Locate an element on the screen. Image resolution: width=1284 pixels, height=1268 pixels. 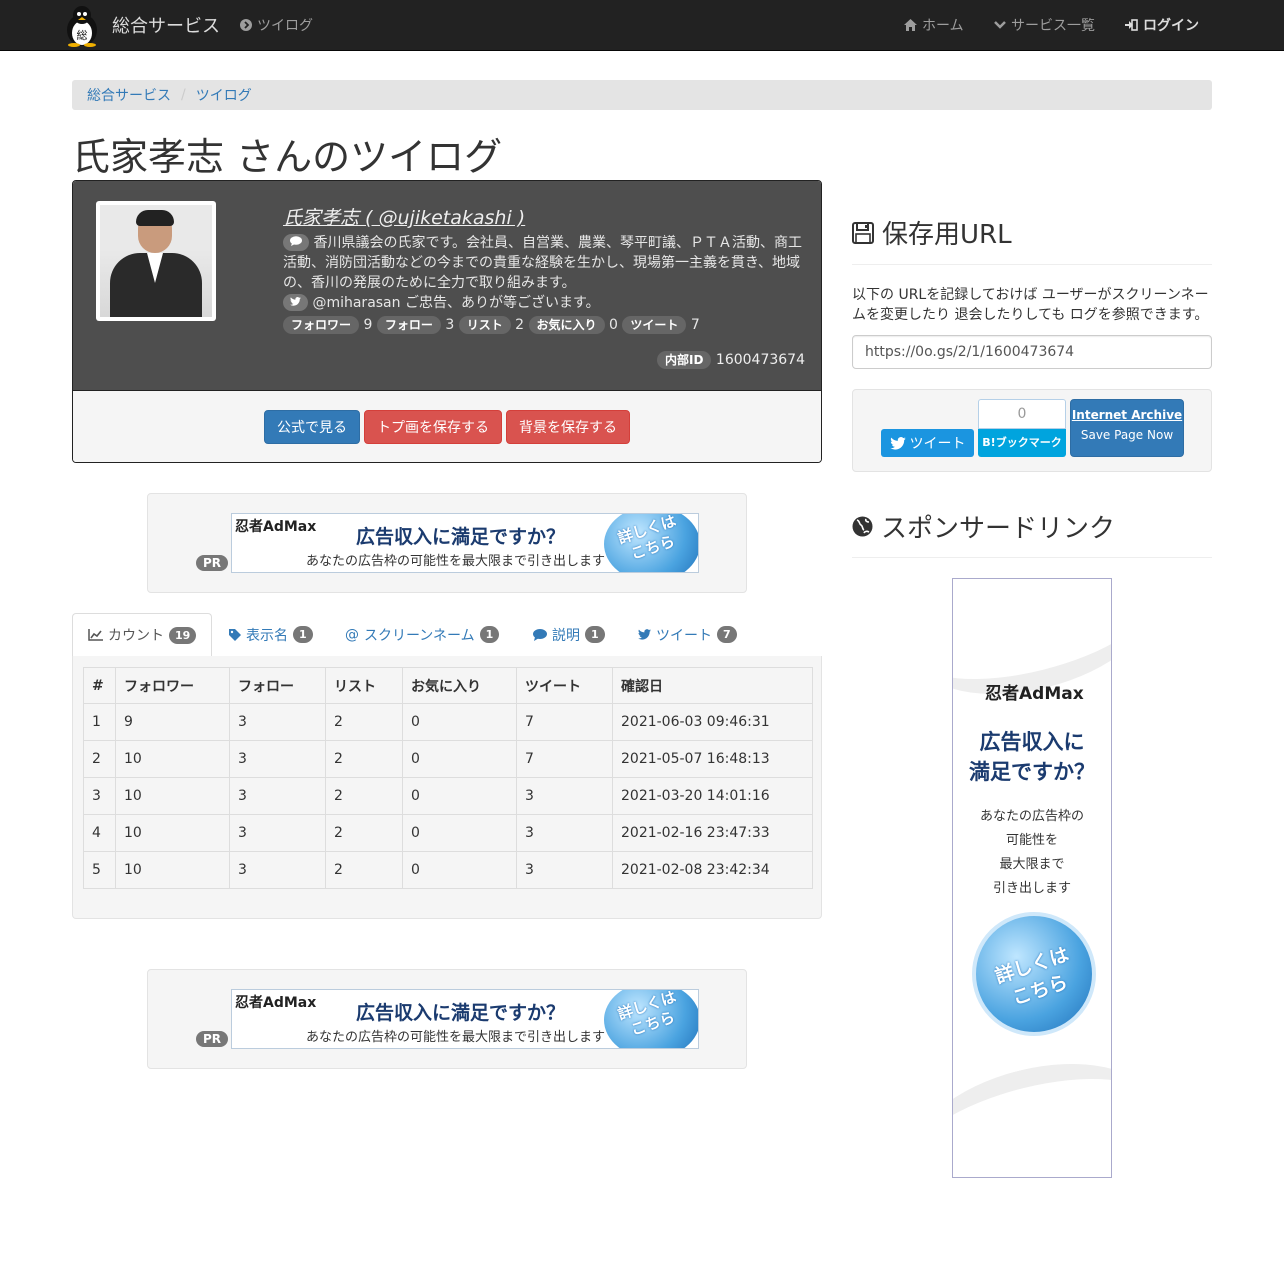
table-row: 4 10 3 2 0 3 2021-02-16 23:47:33 is located at coordinates (448, 833).